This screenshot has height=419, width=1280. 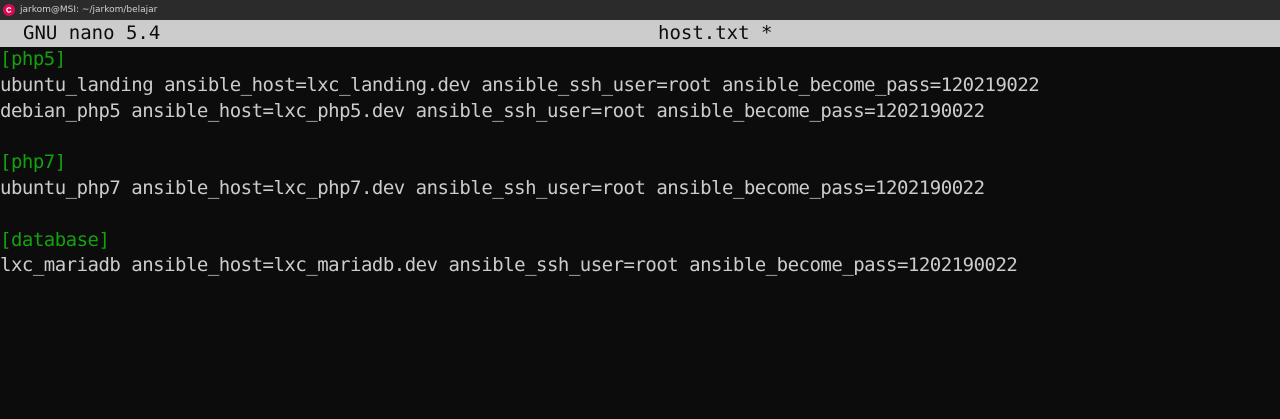 I want to click on section-header-database: [database], so click(x=640, y=241).